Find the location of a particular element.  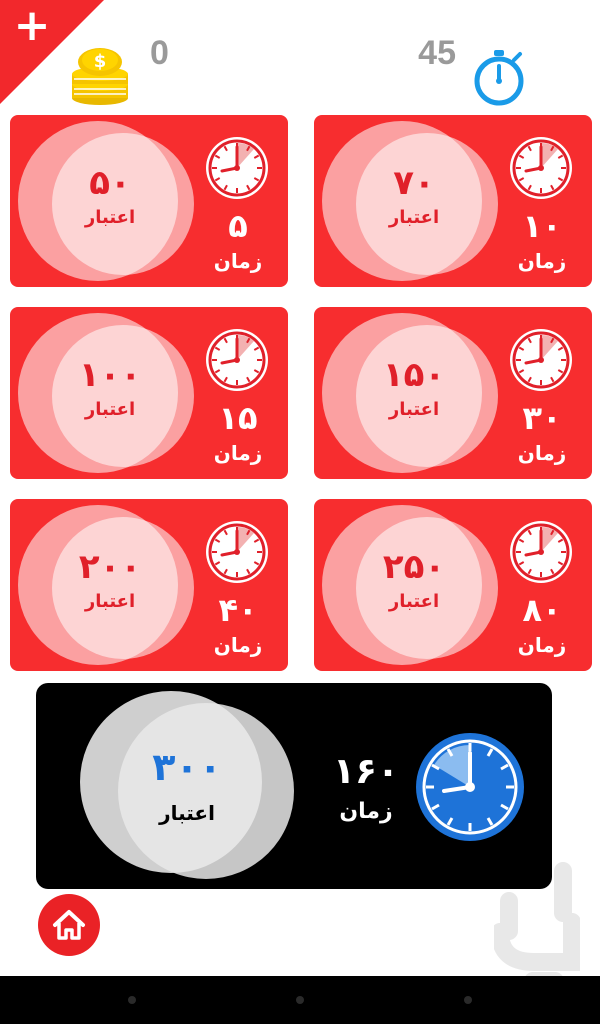

credit-value: ۱۰۰ is located at coordinates (110, 375).